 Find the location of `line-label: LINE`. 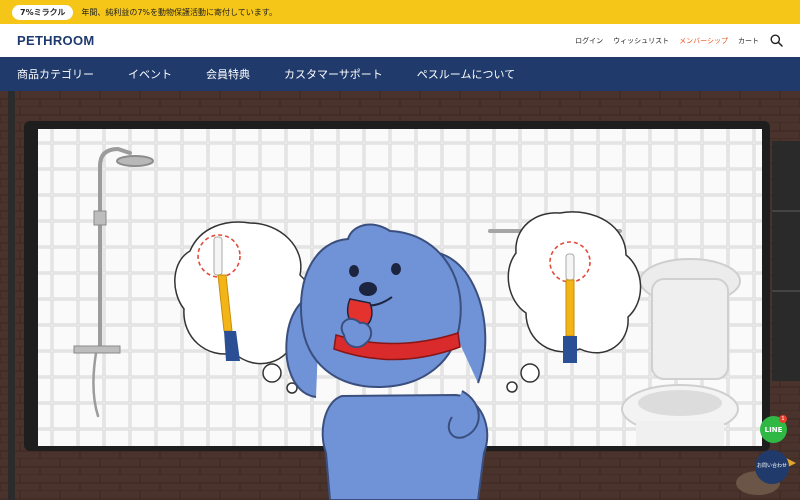

line-label: LINE is located at coordinates (773, 429).